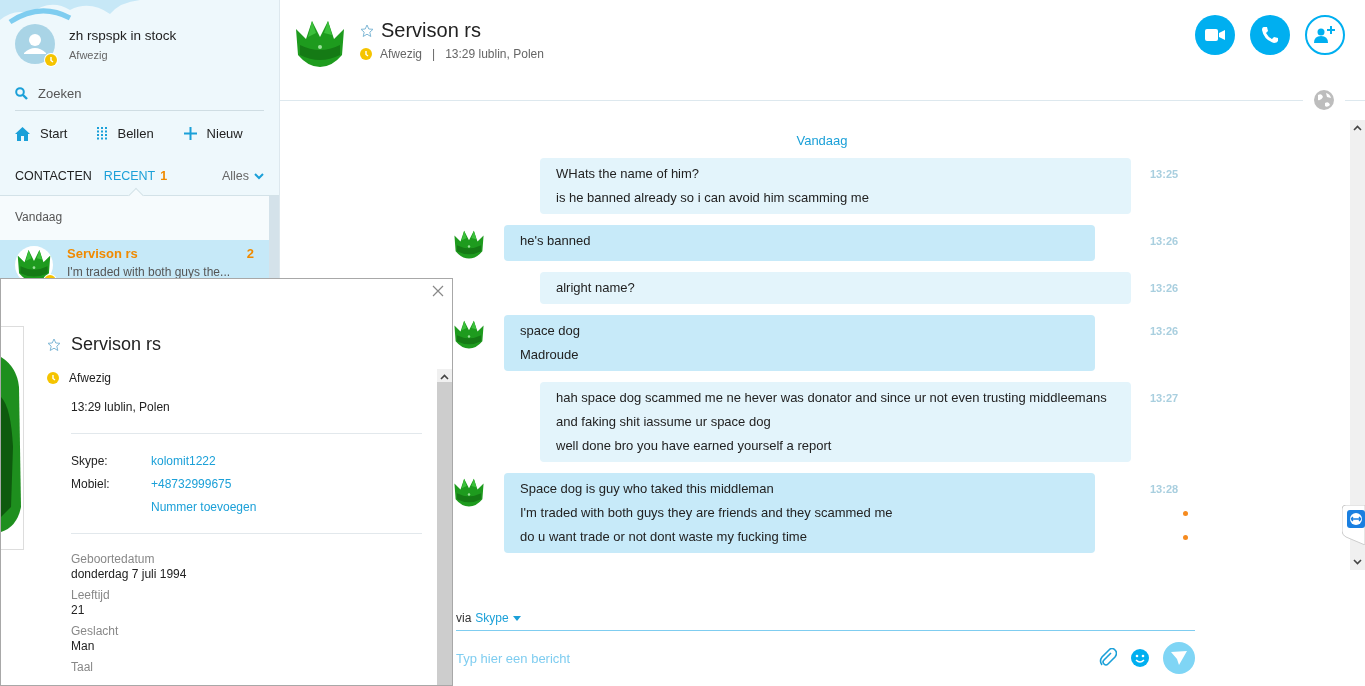  I want to click on contact-link: +48732999675, so click(286, 484).